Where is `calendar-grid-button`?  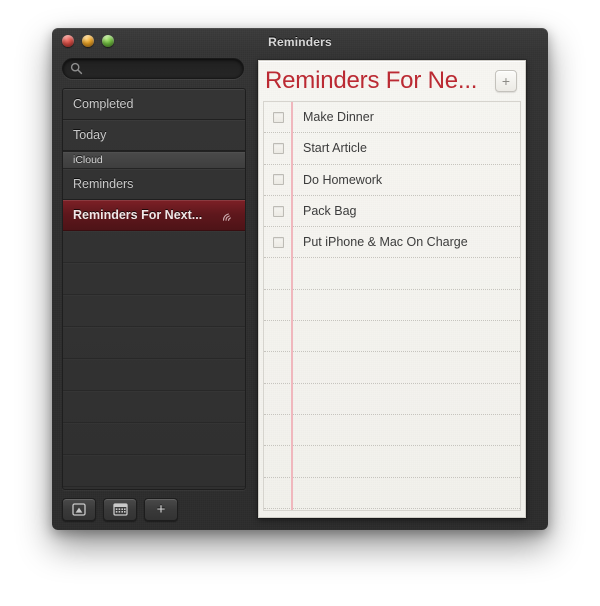 calendar-grid-button is located at coordinates (120, 509).